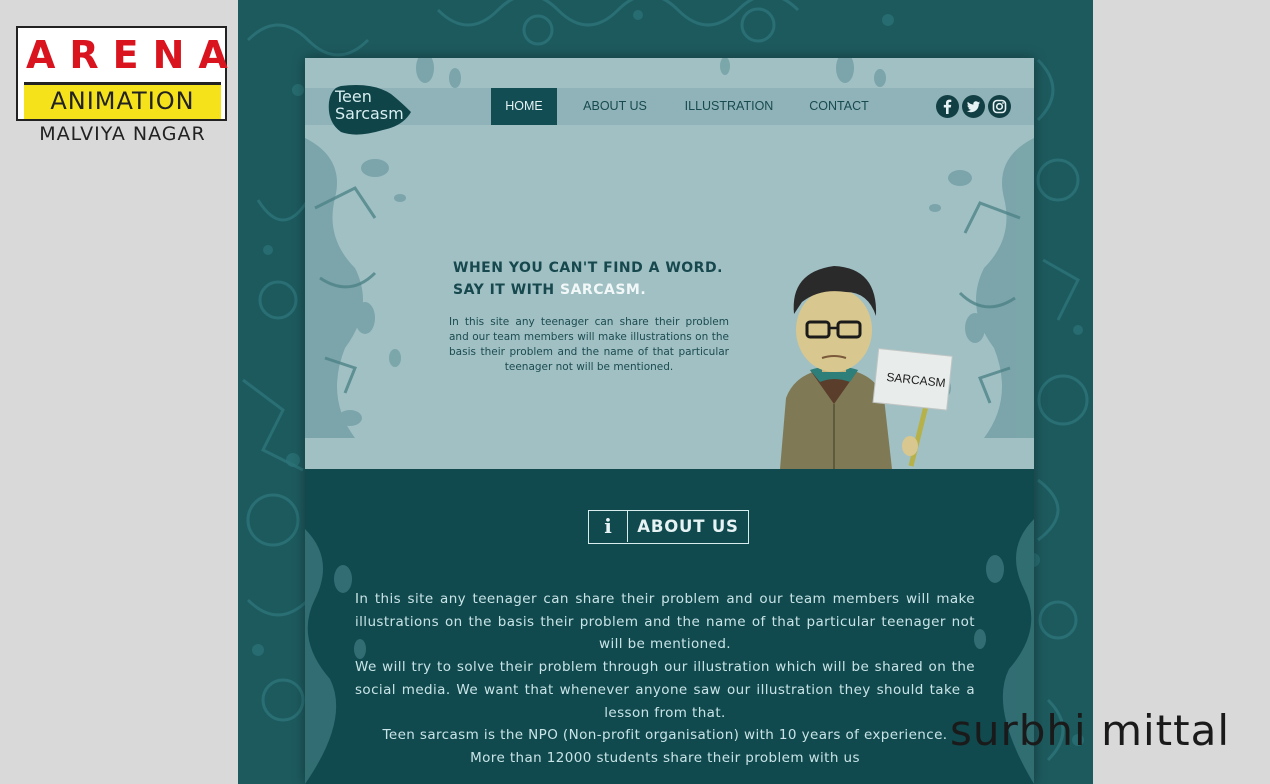 This screenshot has width=1270, height=784. I want to click on about-us-heading: i ABOUT US, so click(668, 527).